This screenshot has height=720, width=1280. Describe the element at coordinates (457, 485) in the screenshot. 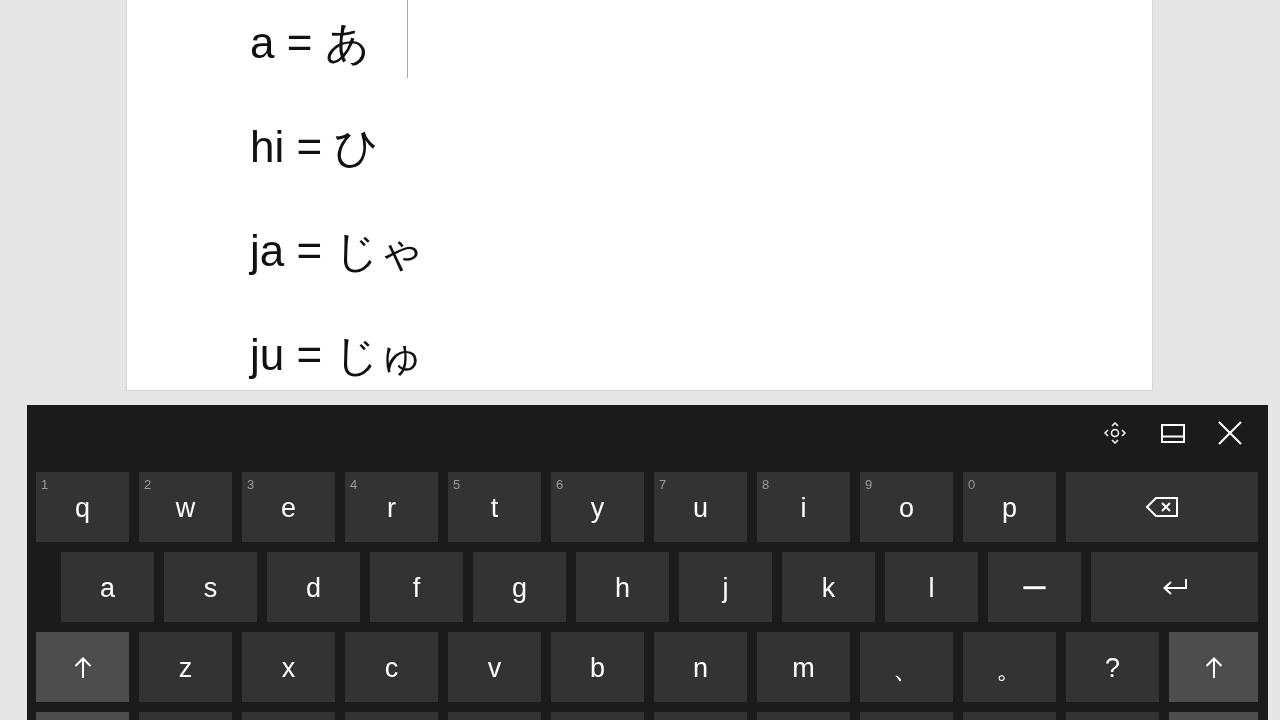

I see `number-hint: 5` at that location.